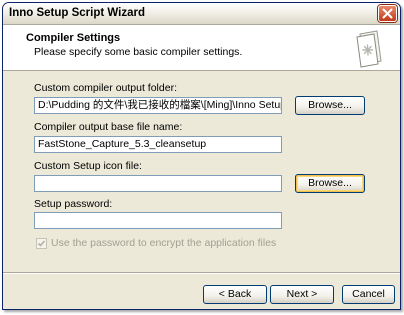 The width and height of the screenshot is (404, 315). What do you see at coordinates (73, 38) in the screenshot?
I see `page-title: Compiler Settings` at bounding box center [73, 38].